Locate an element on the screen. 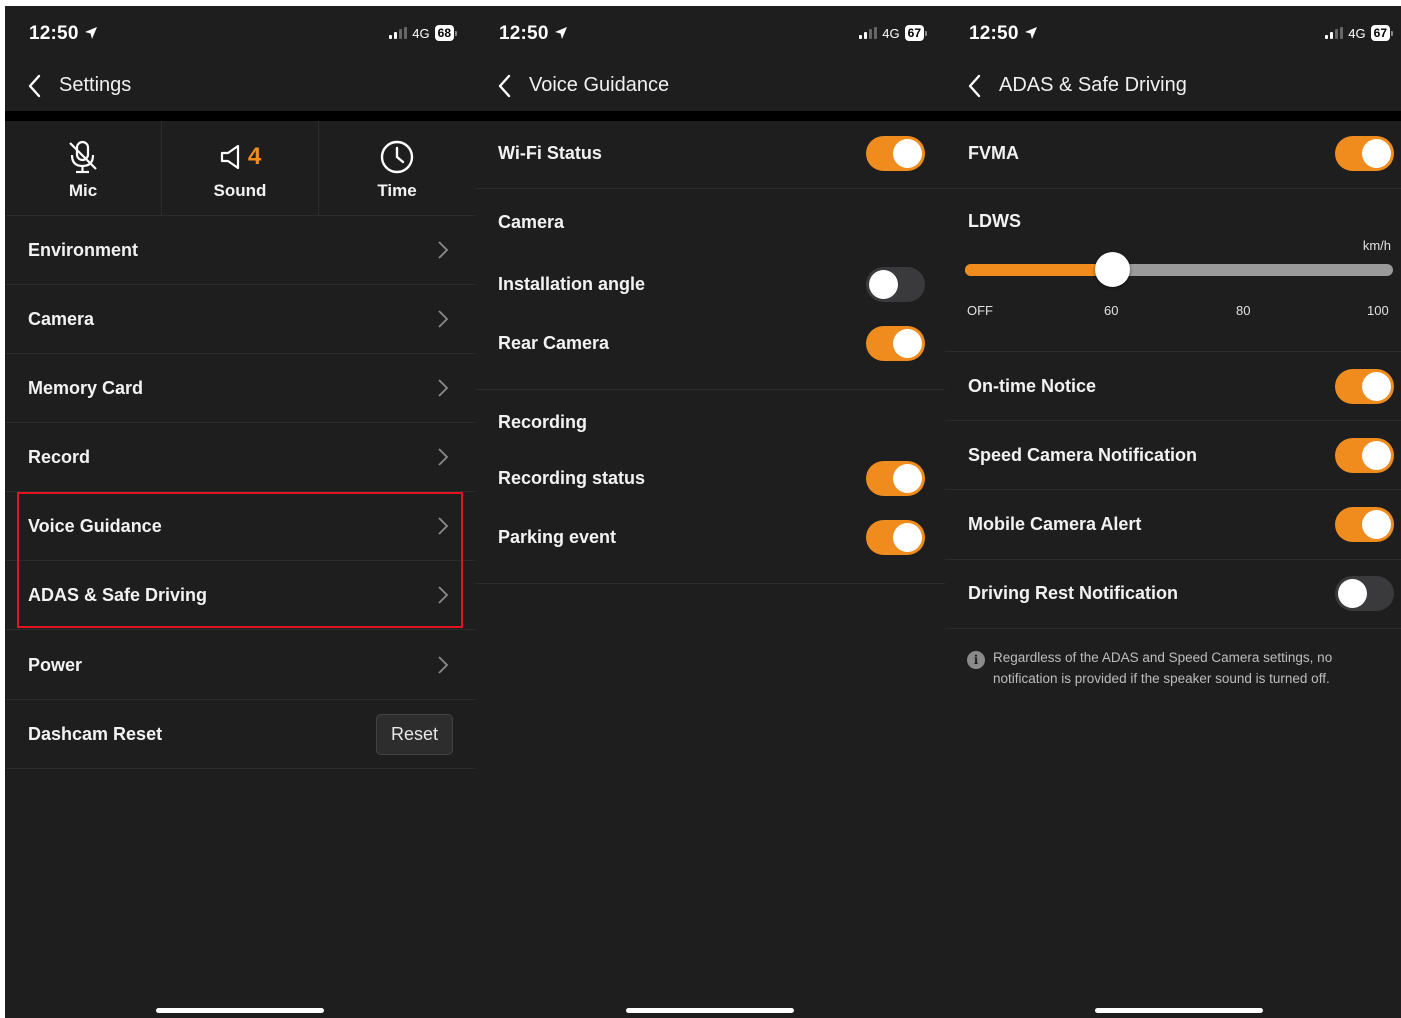 The width and height of the screenshot is (1401, 1018). ldws-tick-100: 100 is located at coordinates (1378, 310).